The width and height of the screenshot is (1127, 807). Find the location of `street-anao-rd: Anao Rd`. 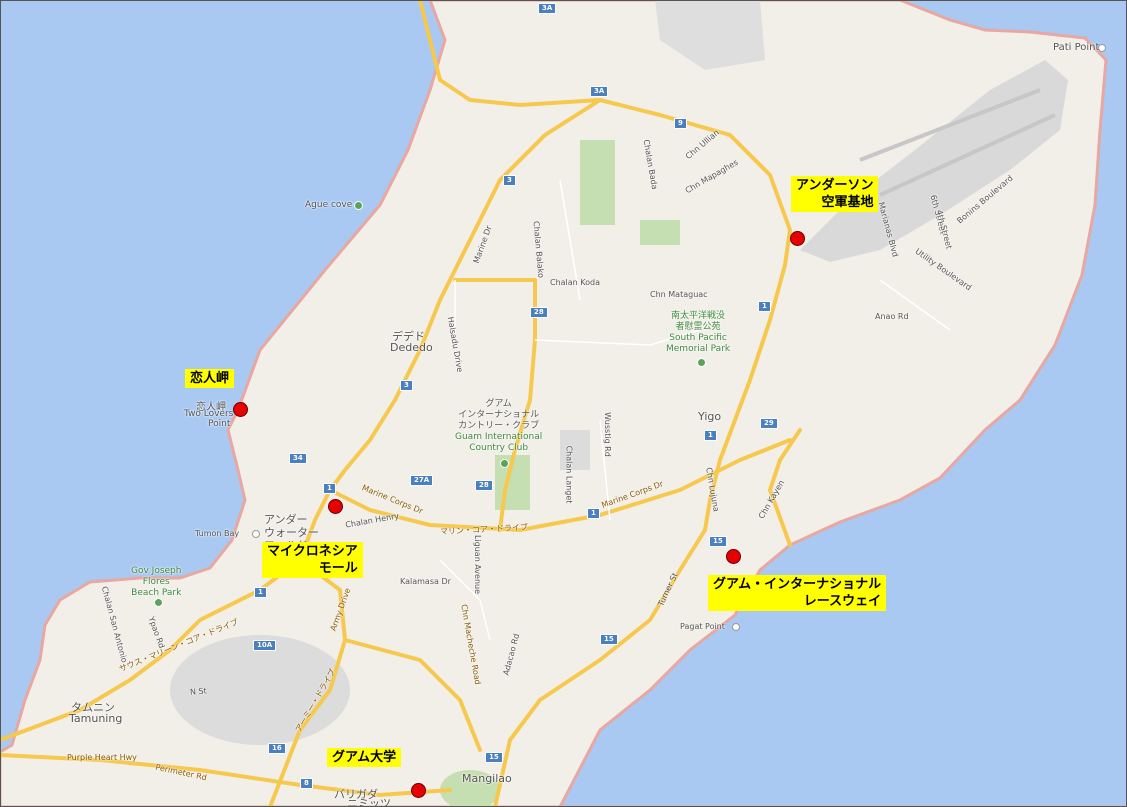

street-anao-rd: Anao Rd is located at coordinates (892, 316).